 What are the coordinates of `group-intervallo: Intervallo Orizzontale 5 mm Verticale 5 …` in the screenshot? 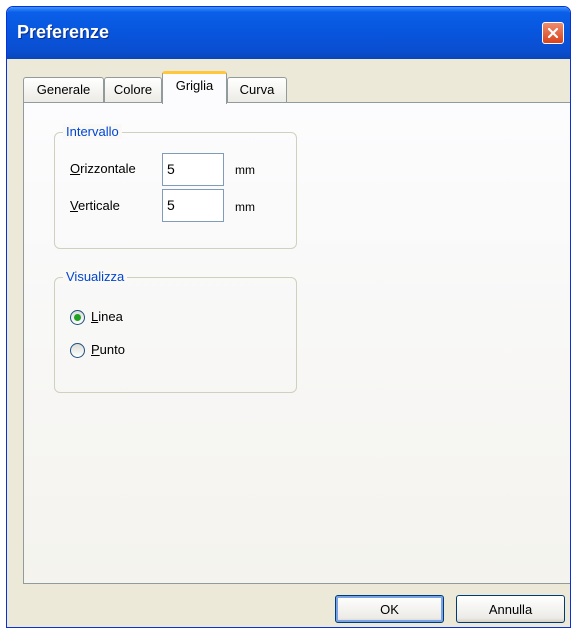 It's located at (175, 186).